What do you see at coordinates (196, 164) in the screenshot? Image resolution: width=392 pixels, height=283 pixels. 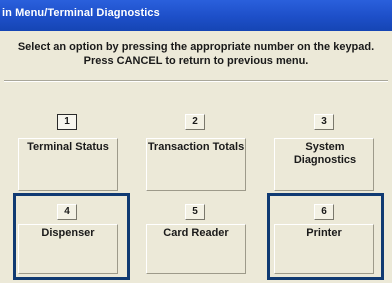 I see `option-transaction-totals: Transaction Totals` at bounding box center [196, 164].